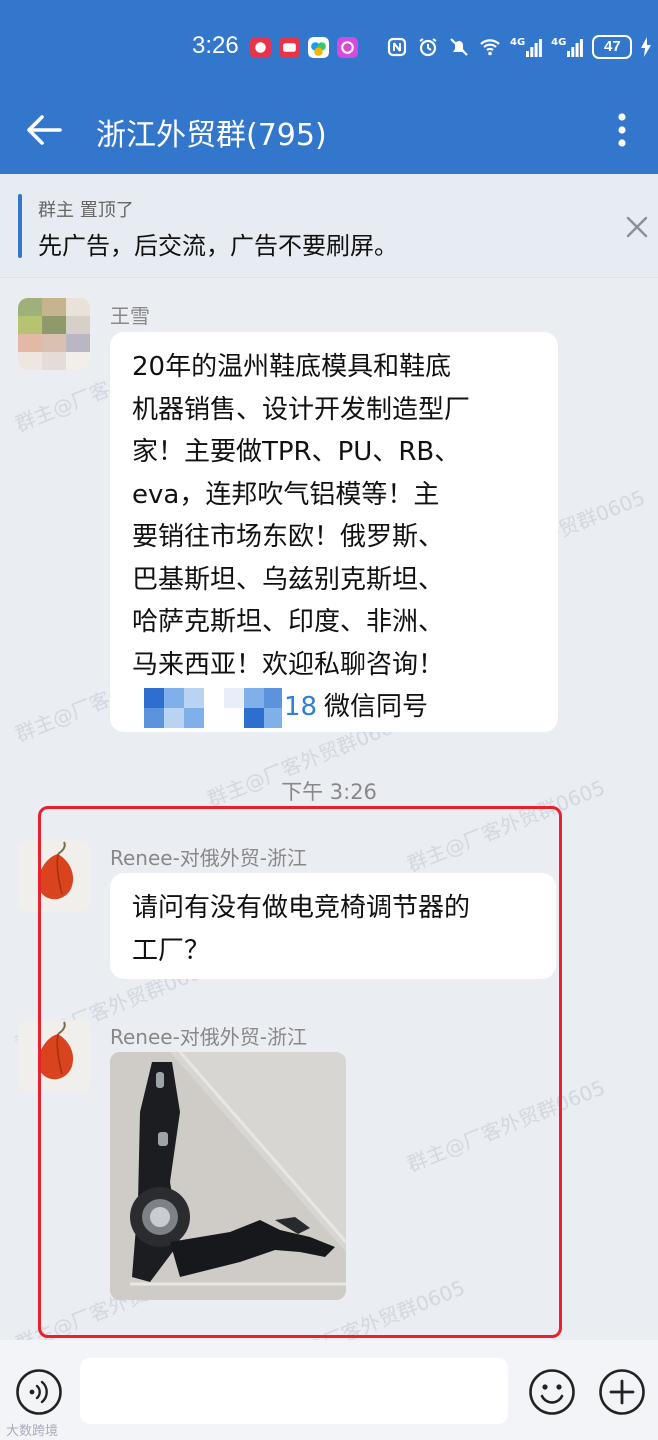 This screenshot has width=658, height=1440. I want to click on pinned-indicator, so click(20, 226).